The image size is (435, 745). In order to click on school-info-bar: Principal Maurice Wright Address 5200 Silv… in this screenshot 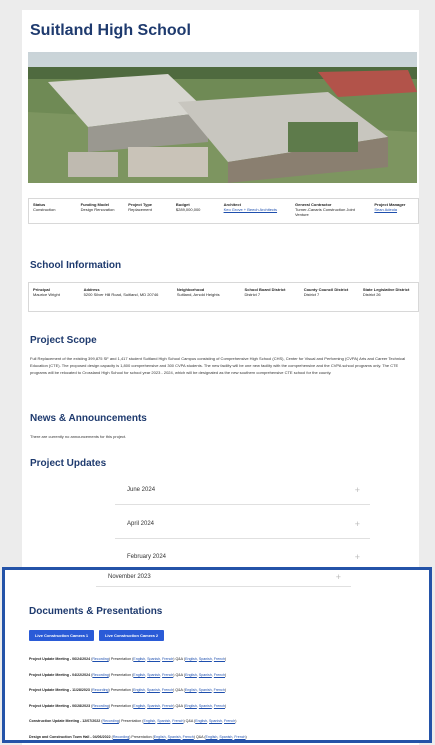, I will do `click(223, 297)`.